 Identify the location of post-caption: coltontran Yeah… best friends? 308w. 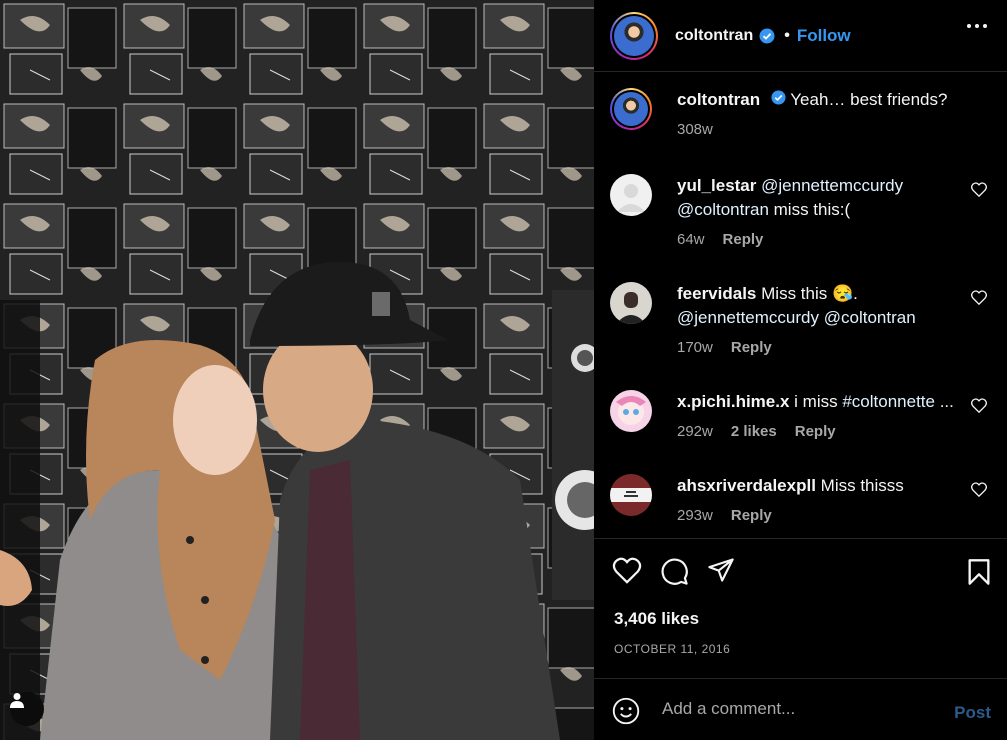
(802, 123).